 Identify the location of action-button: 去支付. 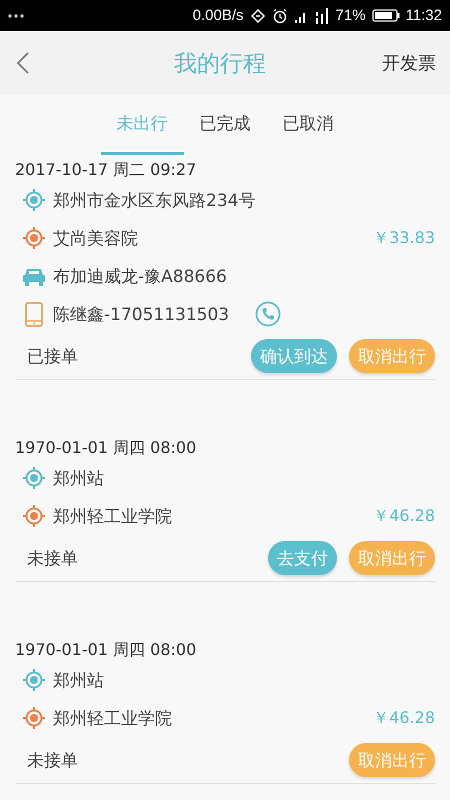
(302, 558).